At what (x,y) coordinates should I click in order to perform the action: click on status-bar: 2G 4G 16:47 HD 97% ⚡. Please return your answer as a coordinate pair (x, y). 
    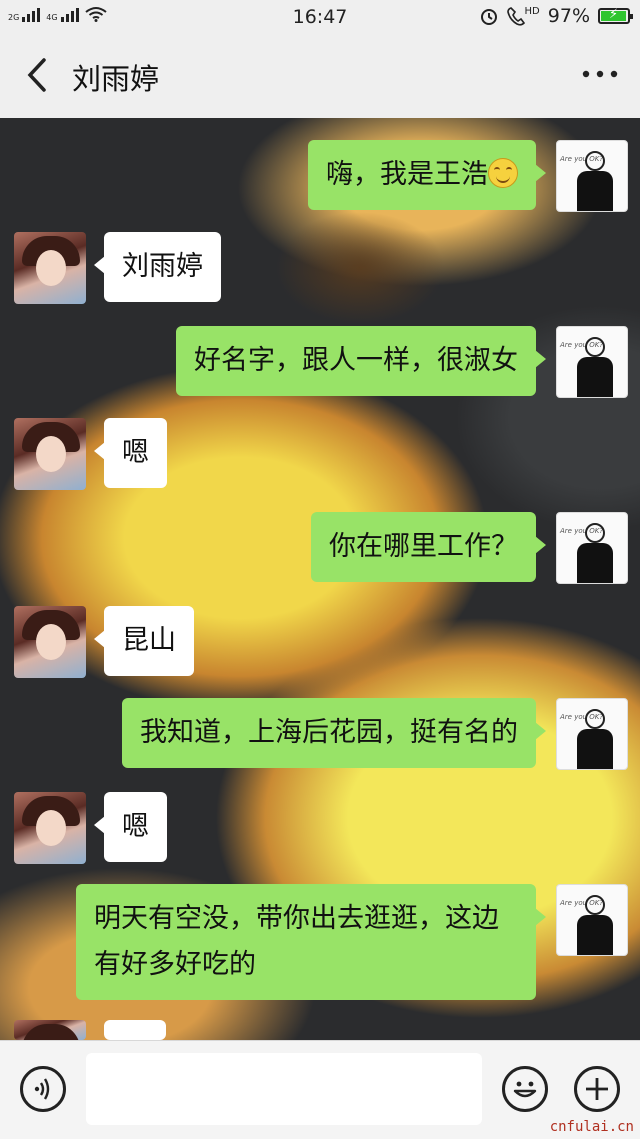
    Looking at the image, I should click on (320, 17).